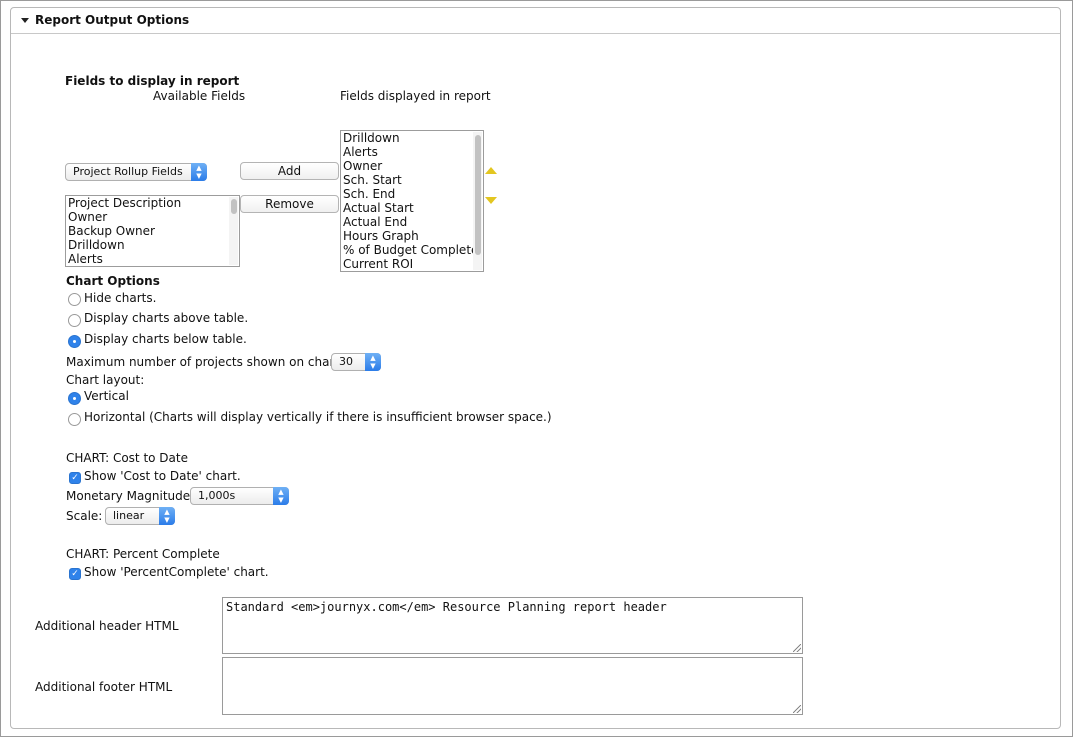 The image size is (1073, 737). What do you see at coordinates (127, 458) in the screenshot?
I see `cost-chart-heading: CHART: Cost to Date` at bounding box center [127, 458].